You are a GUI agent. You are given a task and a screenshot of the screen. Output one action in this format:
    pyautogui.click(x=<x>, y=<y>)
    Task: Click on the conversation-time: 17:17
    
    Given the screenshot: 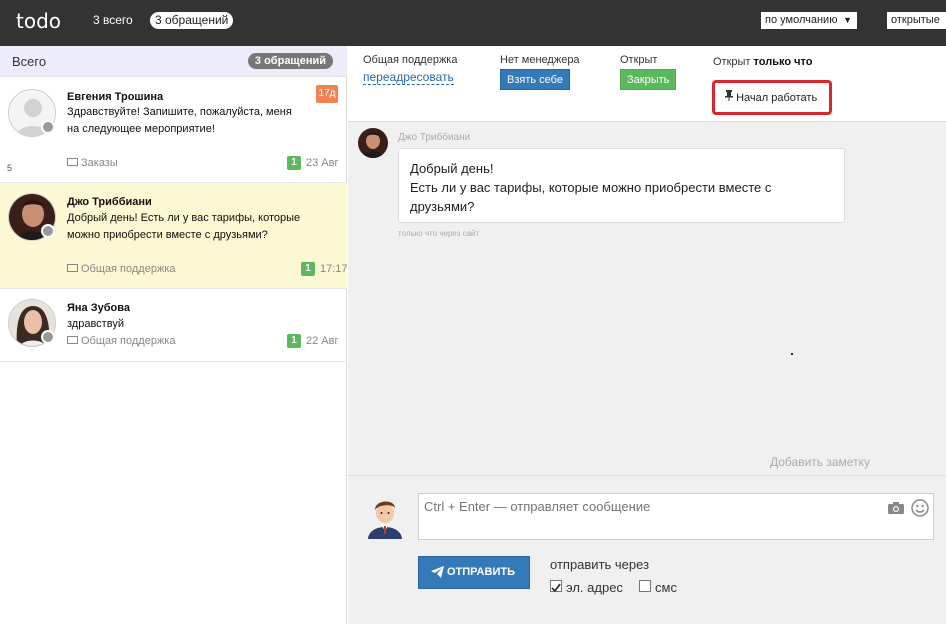 What is the action you would take?
    pyautogui.click(x=334, y=269)
    